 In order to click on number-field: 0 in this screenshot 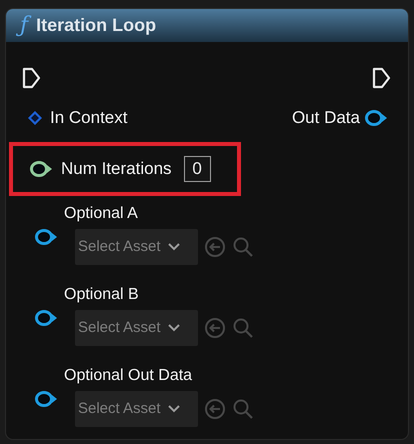, I will do `click(197, 169)`.